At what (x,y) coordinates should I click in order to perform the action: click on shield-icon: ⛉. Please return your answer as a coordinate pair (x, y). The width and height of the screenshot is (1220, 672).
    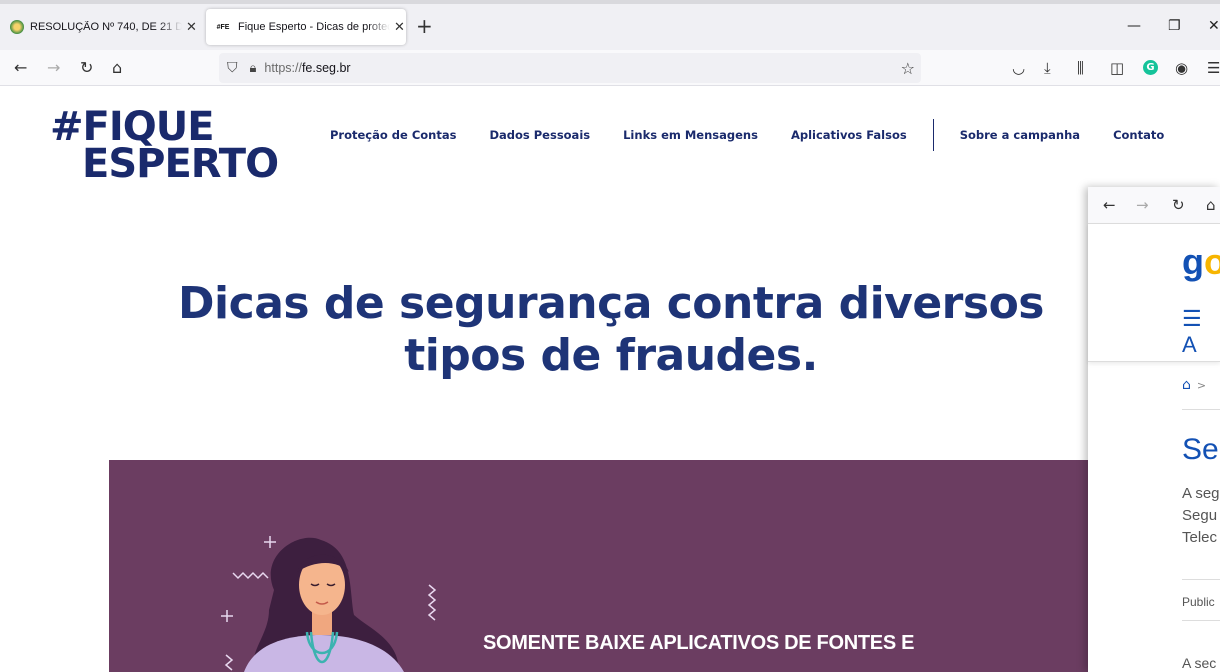
    Looking at the image, I should click on (232, 68).